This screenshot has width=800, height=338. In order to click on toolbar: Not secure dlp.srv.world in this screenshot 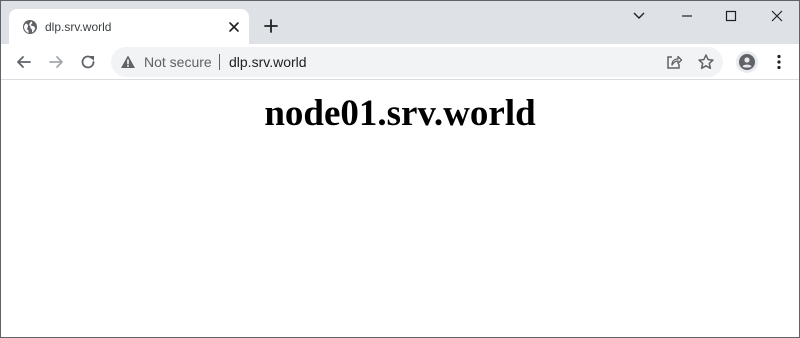, I will do `click(400, 62)`.